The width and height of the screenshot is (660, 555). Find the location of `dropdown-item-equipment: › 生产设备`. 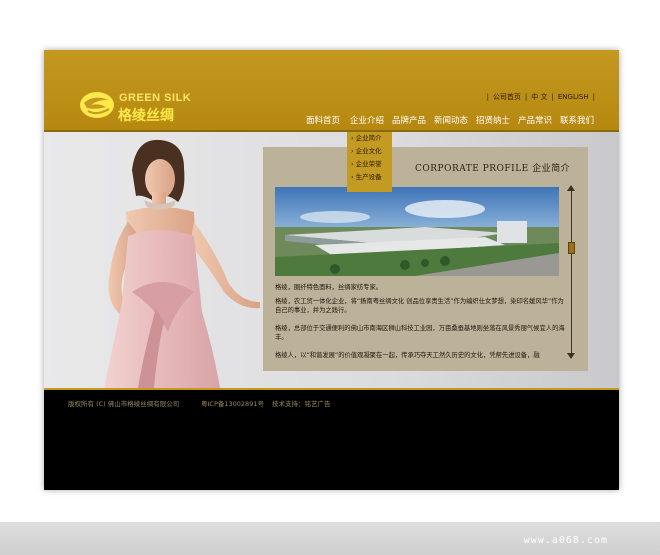

dropdown-item-equipment: › 生产设备 is located at coordinates (369, 177).